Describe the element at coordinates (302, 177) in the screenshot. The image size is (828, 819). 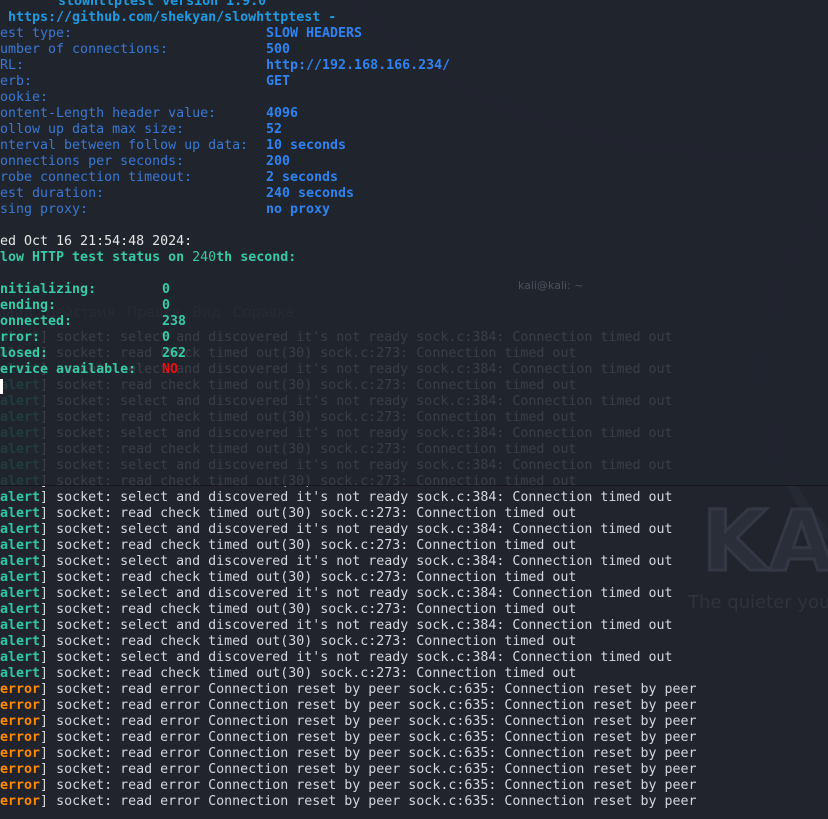
I see `config-value: 2 seconds` at that location.